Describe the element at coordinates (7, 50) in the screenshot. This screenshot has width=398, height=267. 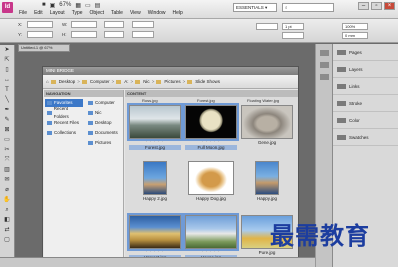
I see `selection-tool-icon: ➤` at that location.